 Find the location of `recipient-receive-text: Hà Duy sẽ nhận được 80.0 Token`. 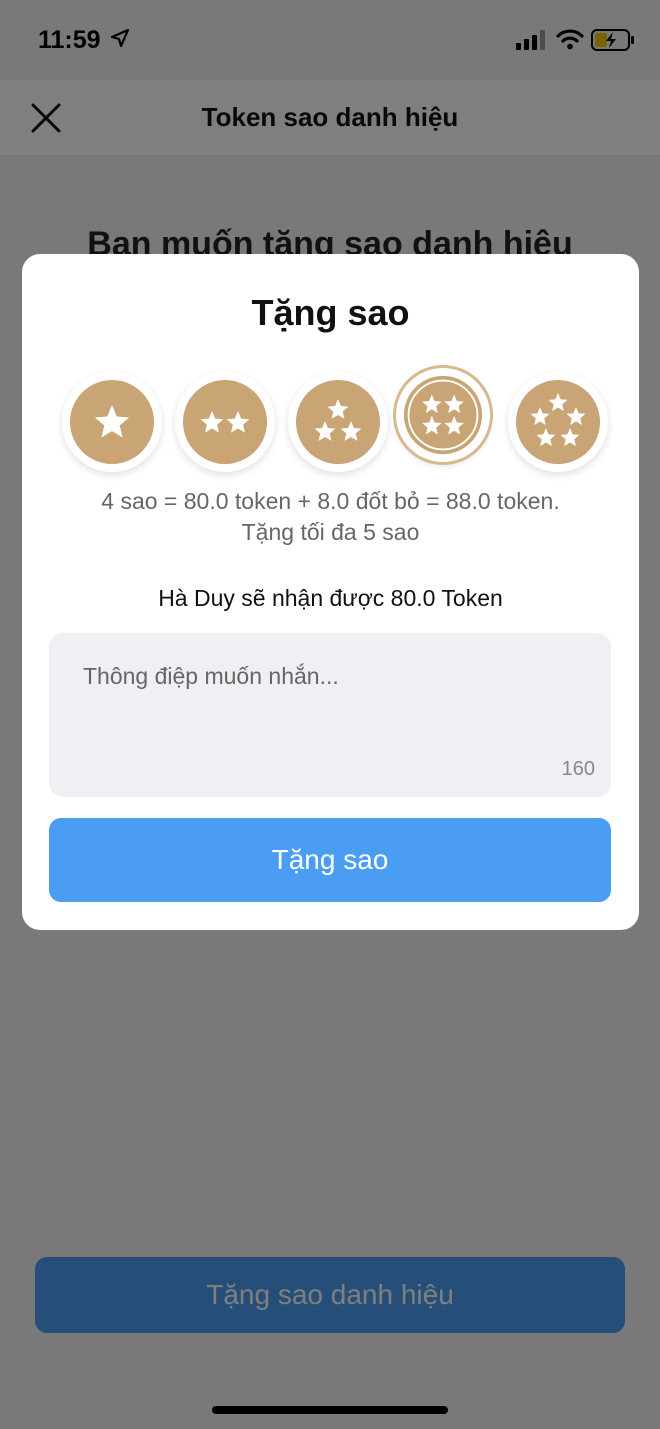

recipient-receive-text: Hà Duy sẽ nhận được 80.0 Token is located at coordinates (330, 598).